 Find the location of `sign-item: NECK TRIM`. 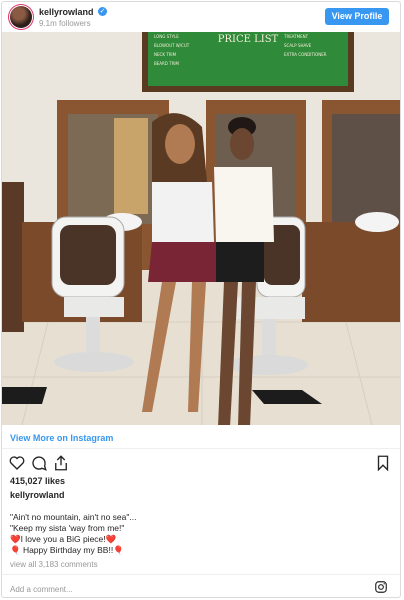

sign-item: NECK TRIM is located at coordinates (165, 54).